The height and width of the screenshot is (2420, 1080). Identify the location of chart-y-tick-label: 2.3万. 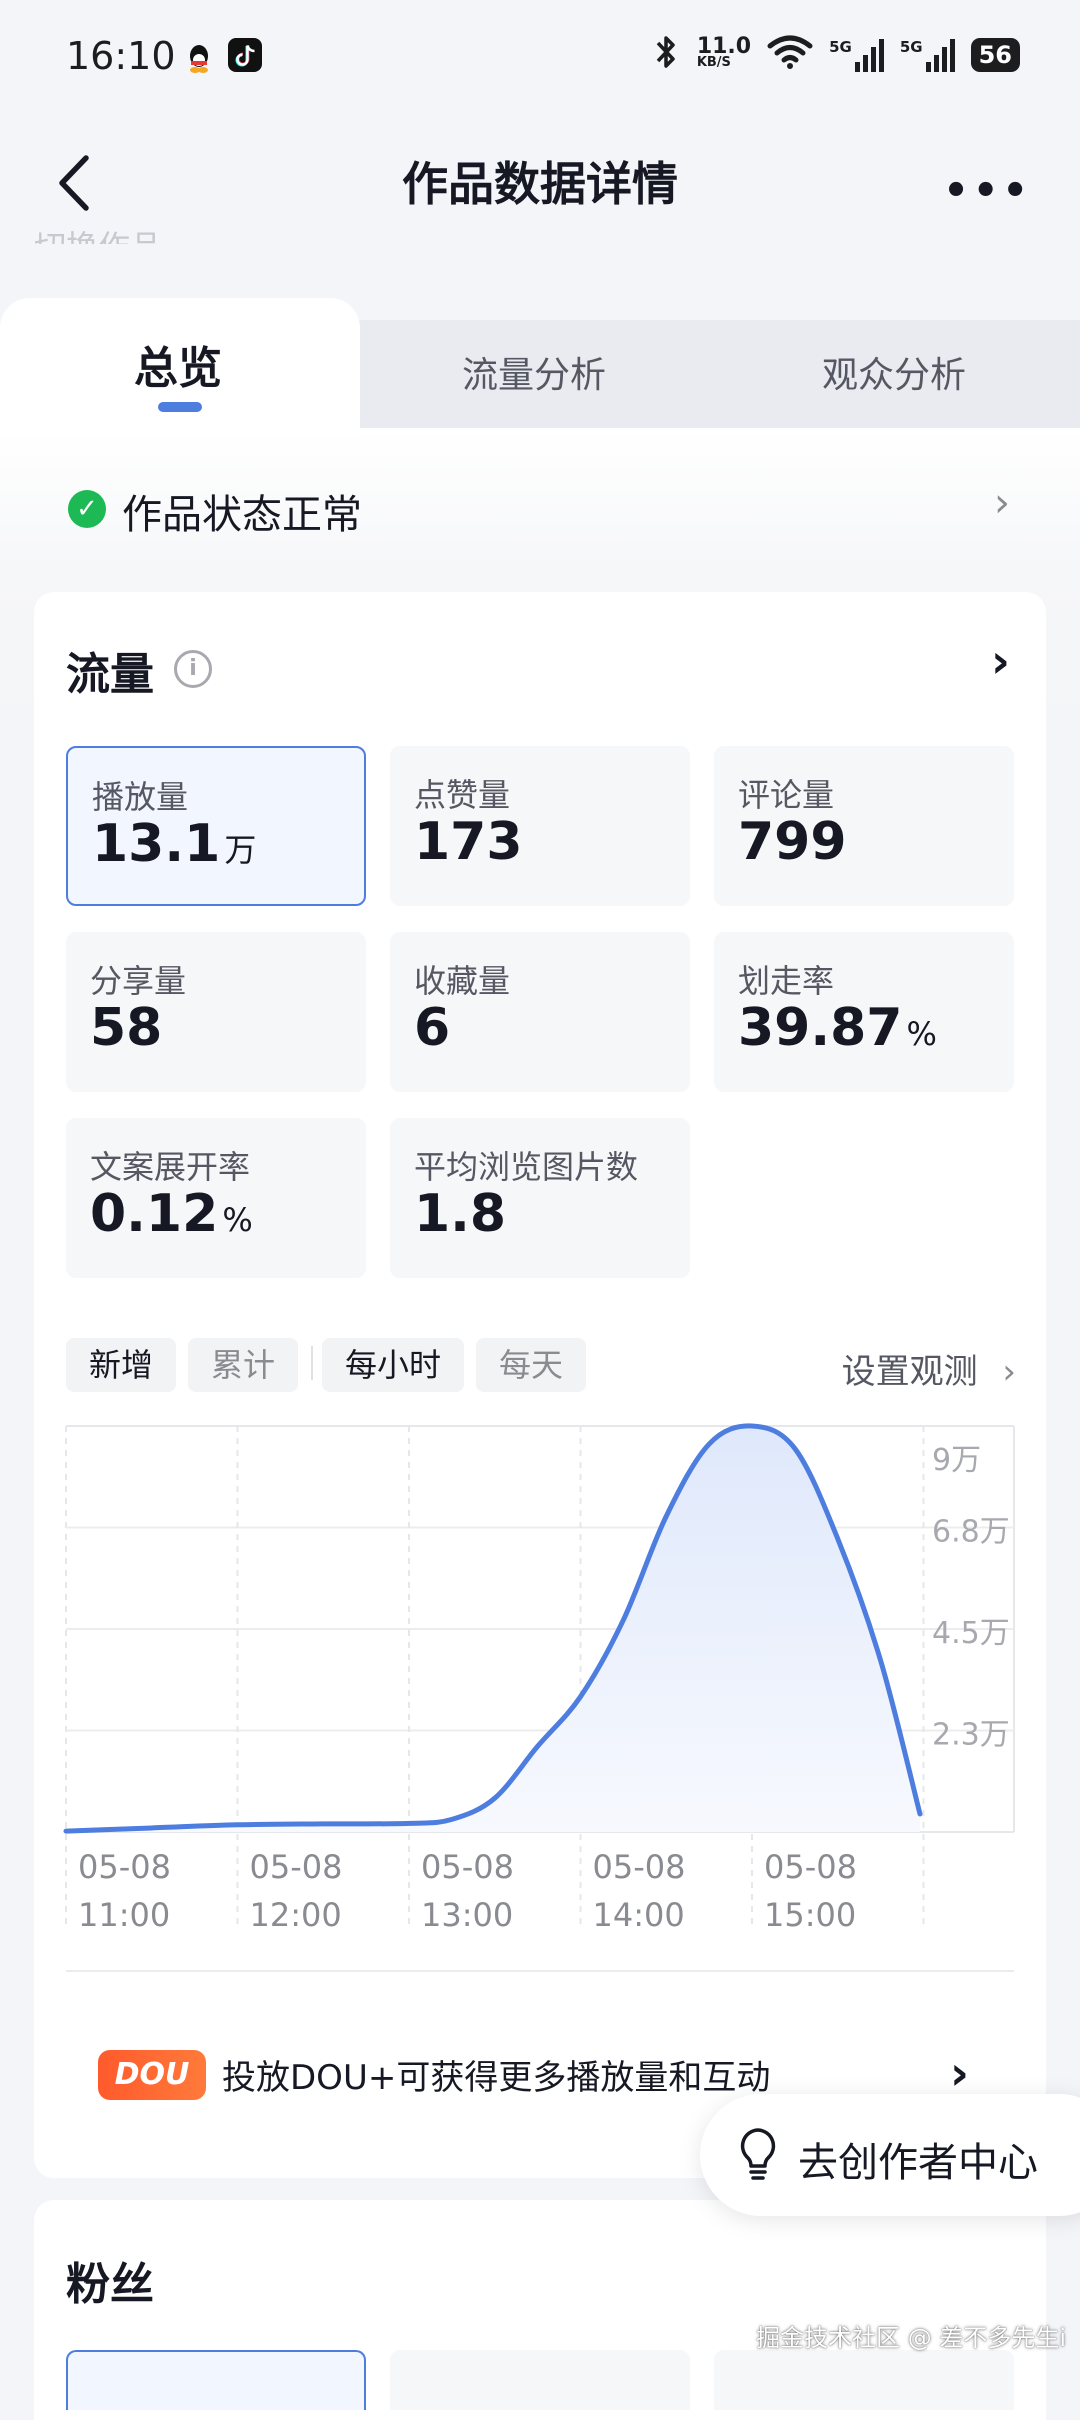
(971, 1735).